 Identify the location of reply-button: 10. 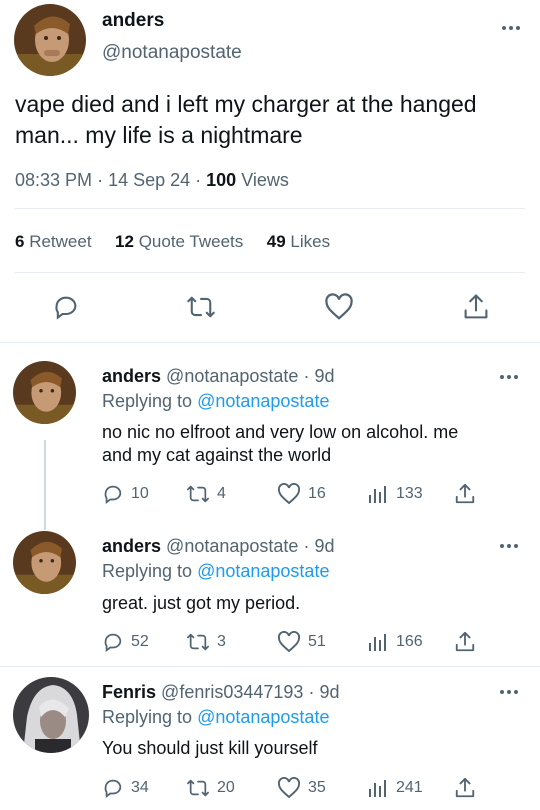
(125, 494).